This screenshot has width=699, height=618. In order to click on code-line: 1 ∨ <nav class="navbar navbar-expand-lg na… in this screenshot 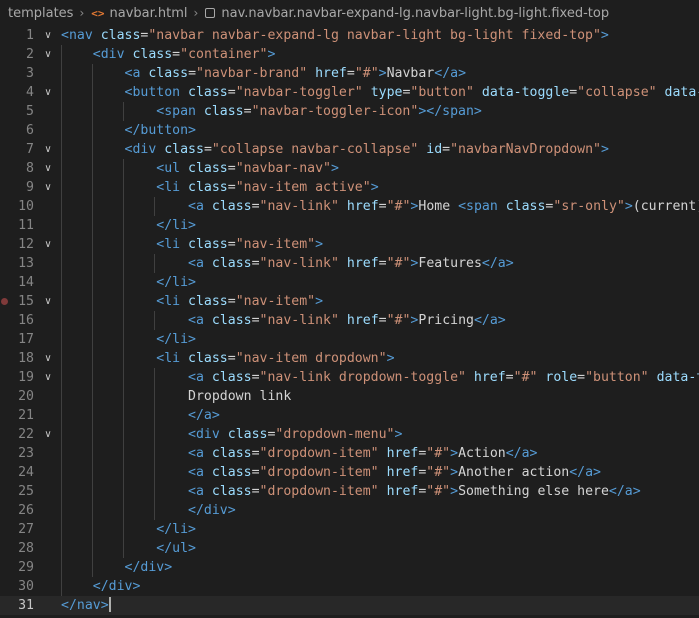, I will do `click(349, 35)`.